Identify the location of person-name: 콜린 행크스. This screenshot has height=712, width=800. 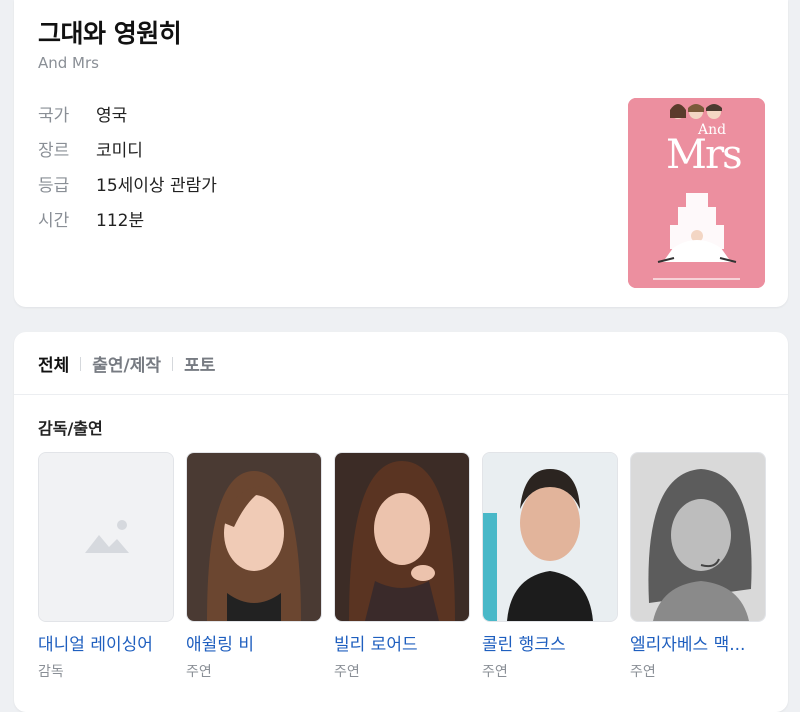
(550, 642).